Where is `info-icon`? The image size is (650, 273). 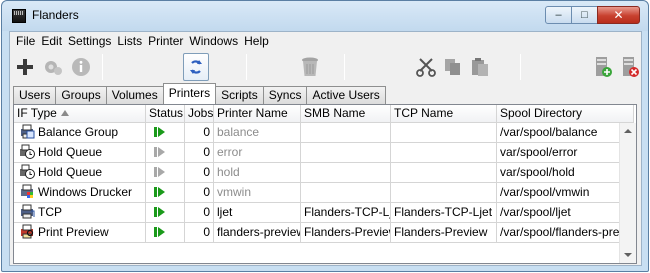 info-icon is located at coordinates (81, 67).